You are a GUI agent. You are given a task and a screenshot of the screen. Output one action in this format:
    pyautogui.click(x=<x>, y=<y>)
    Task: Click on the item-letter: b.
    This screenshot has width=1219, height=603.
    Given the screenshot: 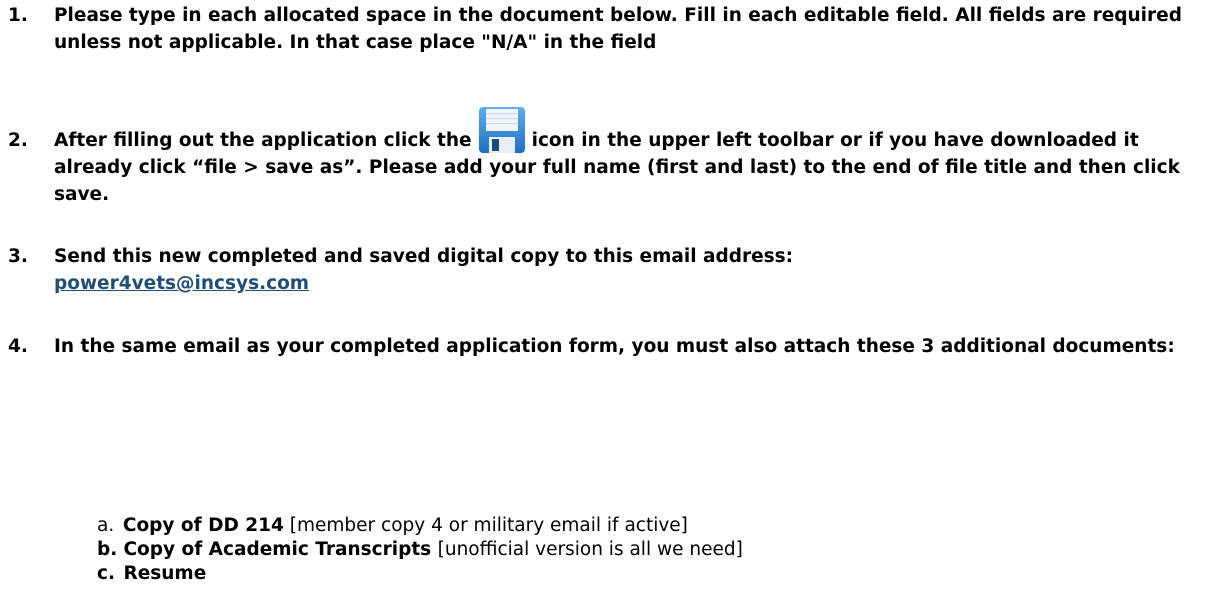 What is the action you would take?
    pyautogui.click(x=107, y=549)
    